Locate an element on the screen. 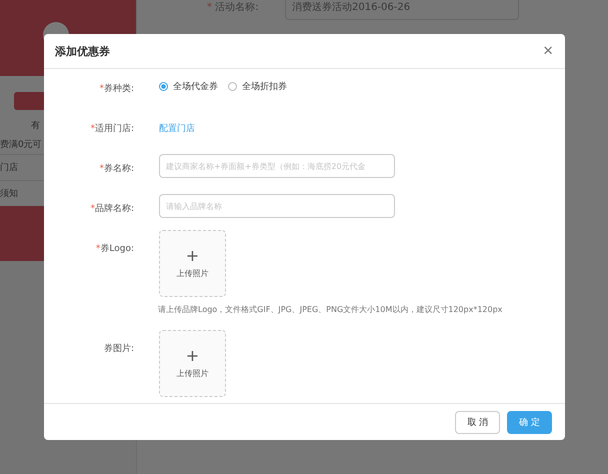  dialog-title: 添加优惠券 is located at coordinates (82, 51).